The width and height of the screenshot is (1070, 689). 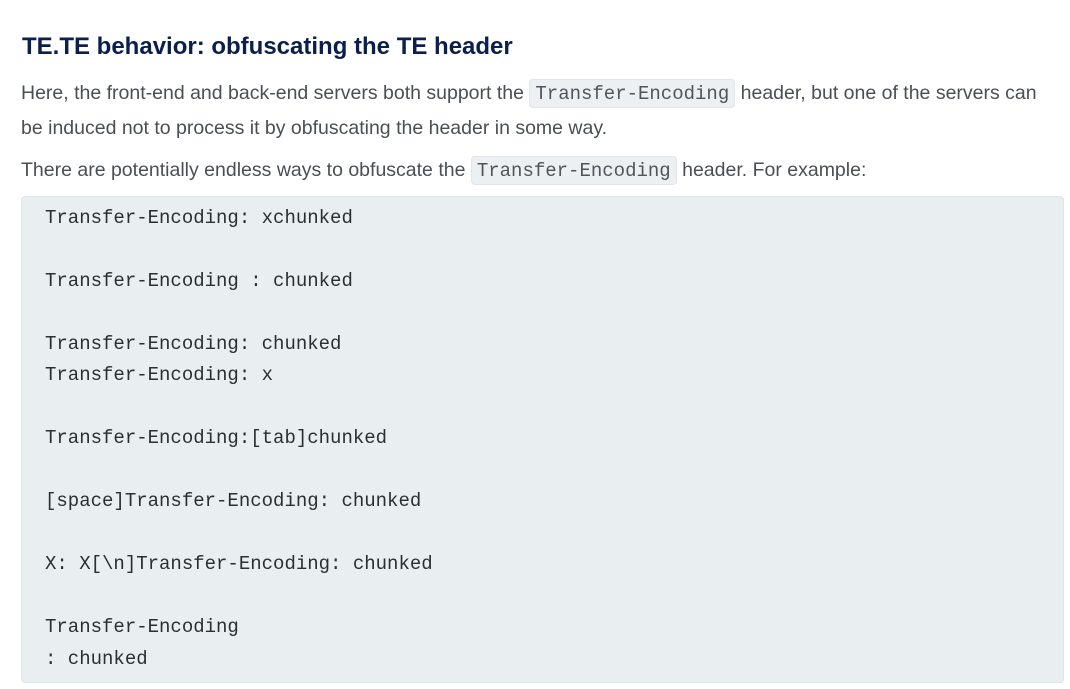 What do you see at coordinates (771, 170) in the screenshot?
I see `examples-text-after: header. For example:` at bounding box center [771, 170].